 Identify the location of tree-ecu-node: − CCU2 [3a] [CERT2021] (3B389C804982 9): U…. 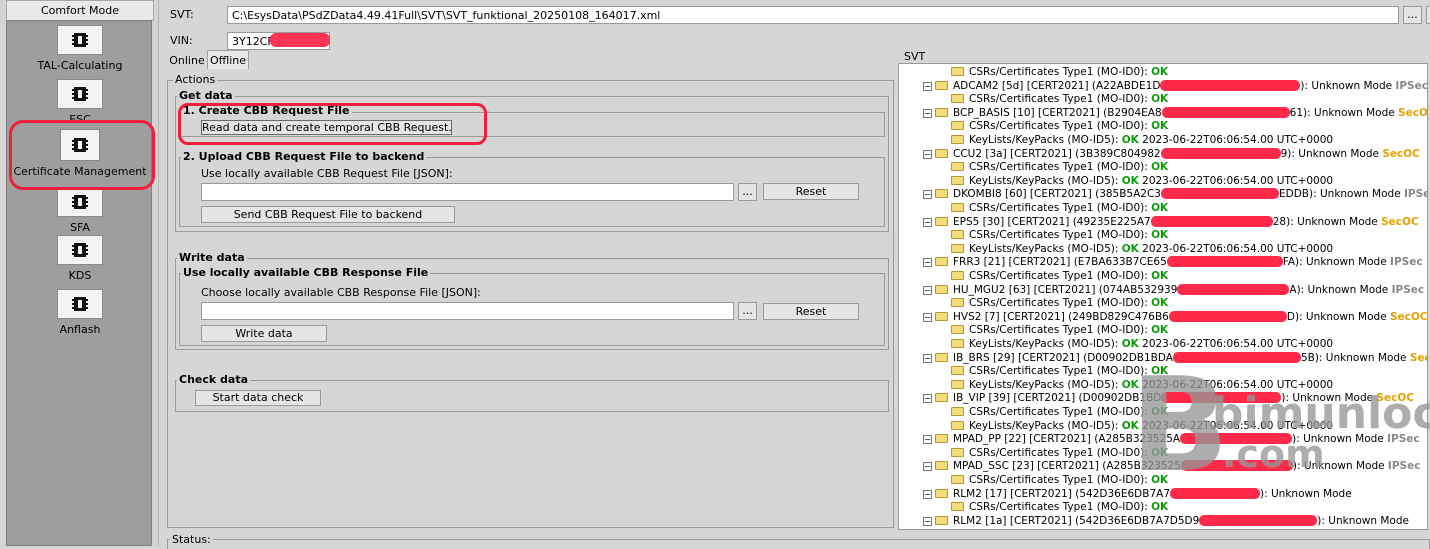
(1171, 154).